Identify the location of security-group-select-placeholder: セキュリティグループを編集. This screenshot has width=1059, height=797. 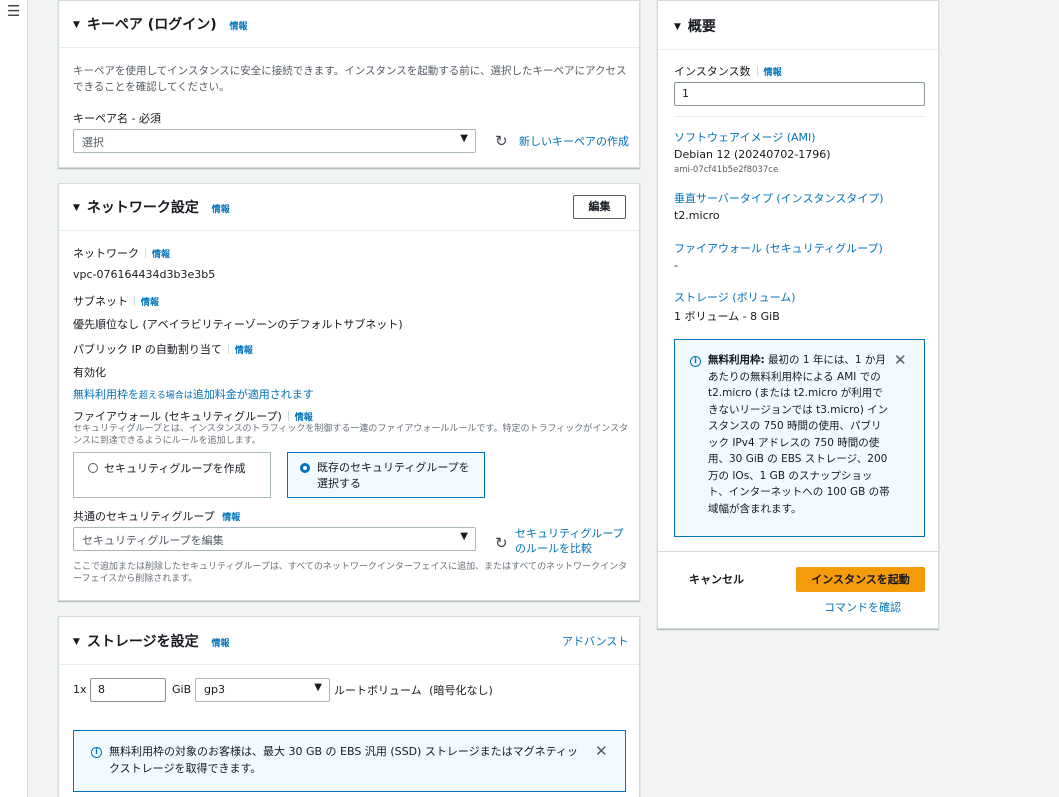
(153, 540).